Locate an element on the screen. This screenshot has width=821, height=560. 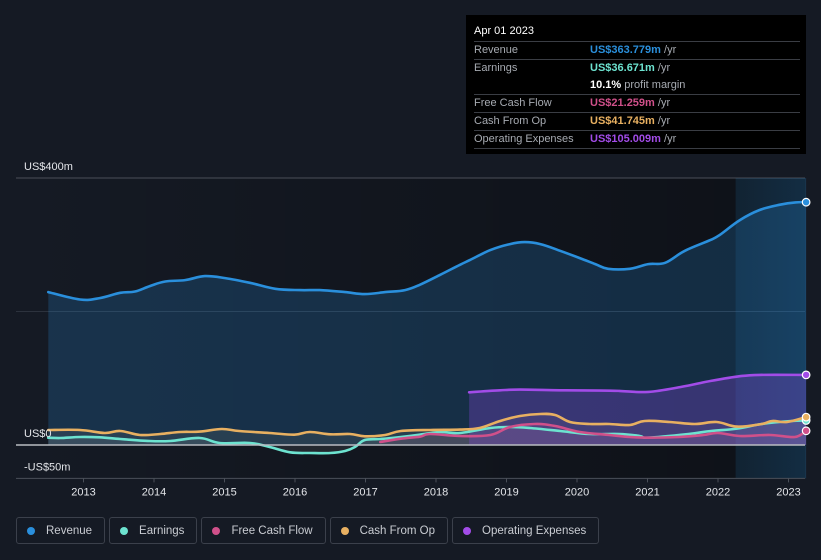
tooltip-label: Earnings is located at coordinates (496, 68).